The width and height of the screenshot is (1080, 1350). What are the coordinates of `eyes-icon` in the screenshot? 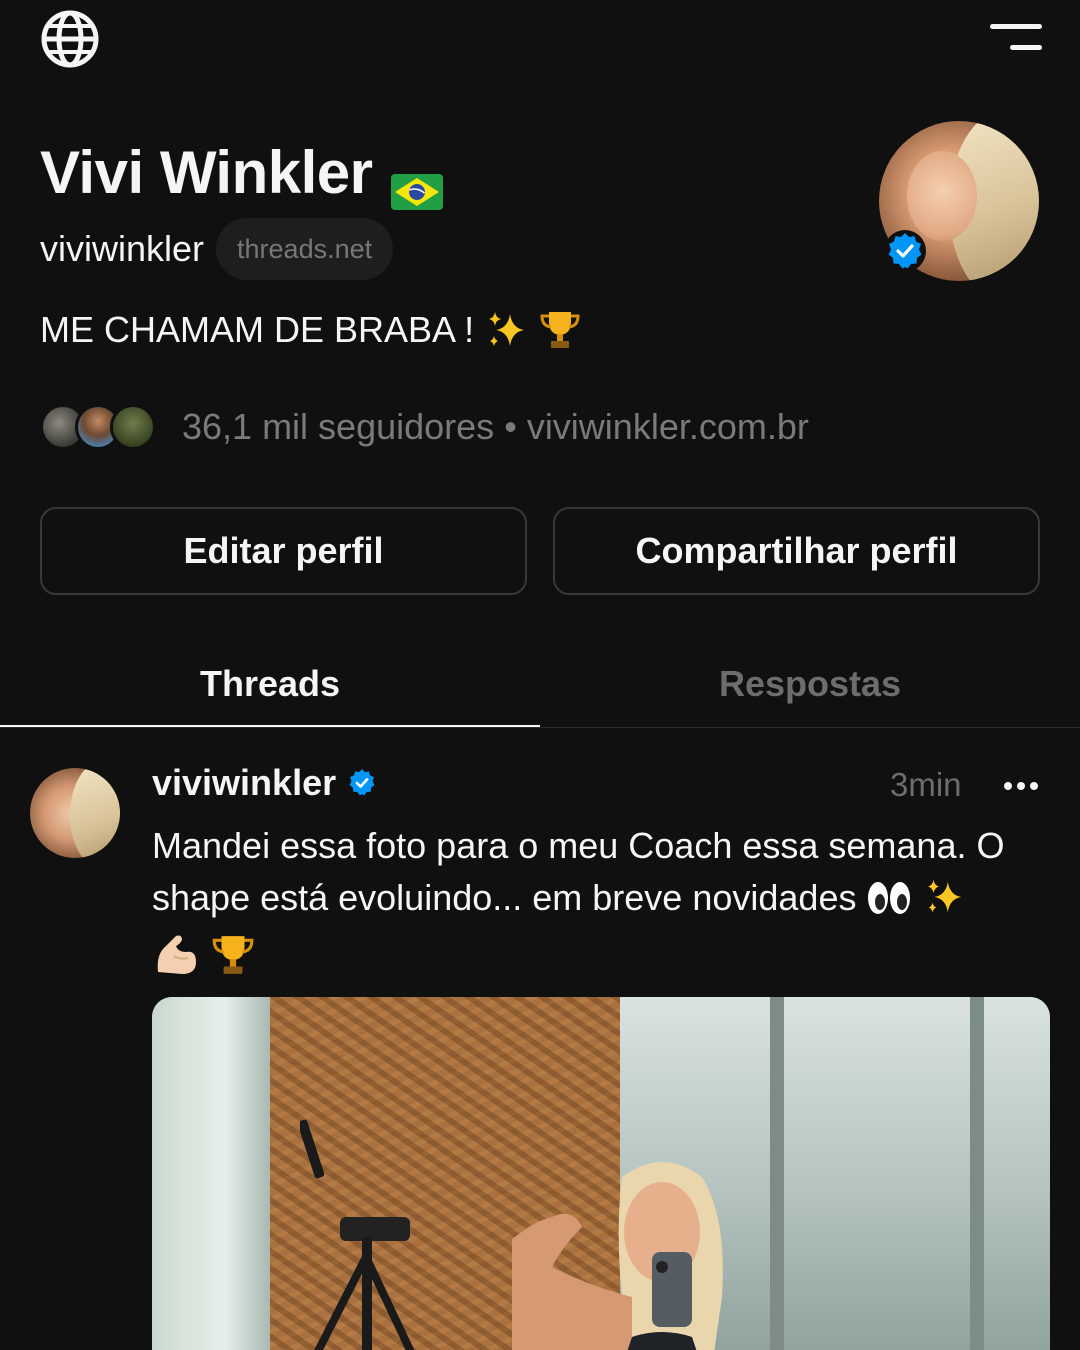 It's located at (889, 905).